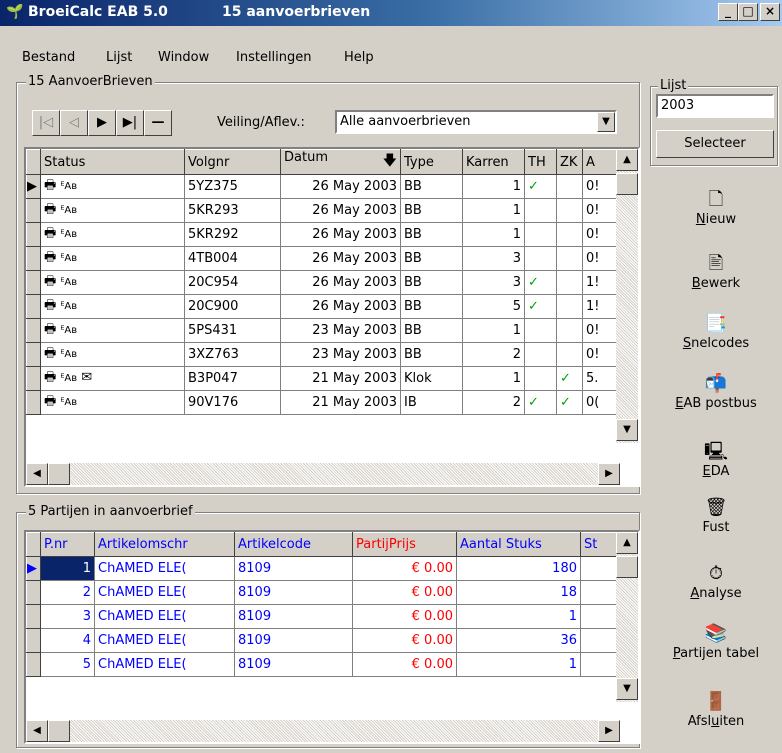  I want to click on table-row: 🖶 ᴱAʙ 4TB004 26 May 2003 BB 3 0!, so click(321, 258).